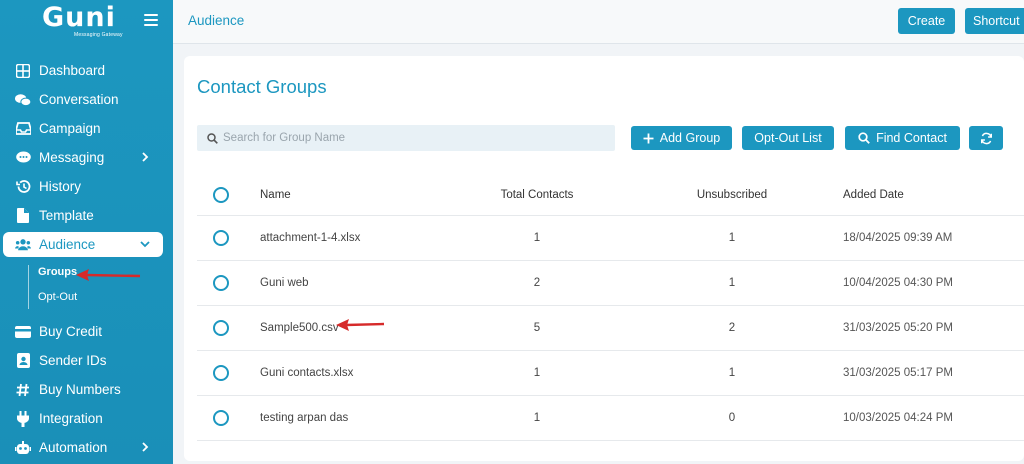 The height and width of the screenshot is (464, 1024). What do you see at coordinates (23, 71) in the screenshot?
I see `grid-icon` at bounding box center [23, 71].